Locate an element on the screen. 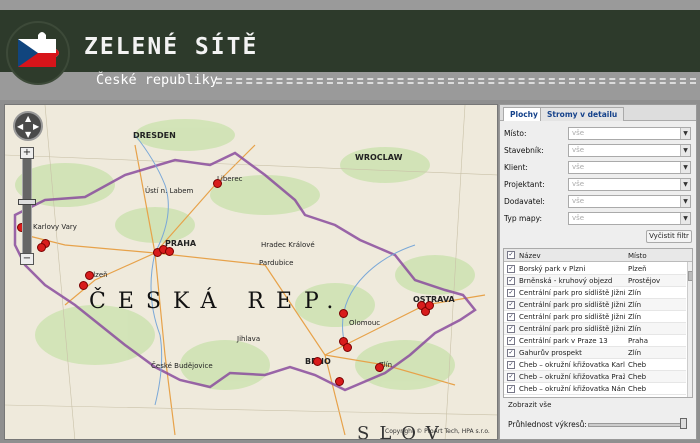  filter-label: Typ mapy: is located at coordinates (523, 218).